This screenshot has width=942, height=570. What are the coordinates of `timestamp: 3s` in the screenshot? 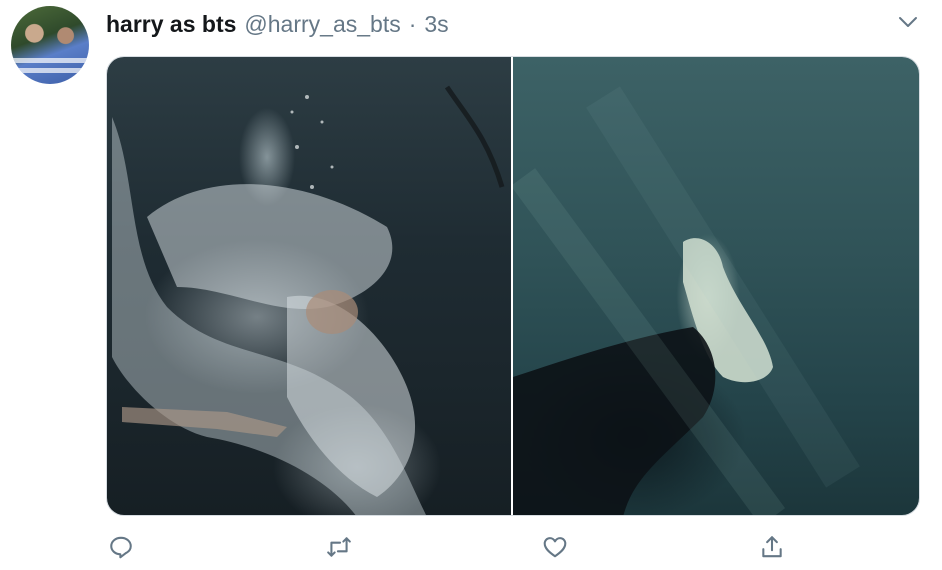 It's located at (436, 24).